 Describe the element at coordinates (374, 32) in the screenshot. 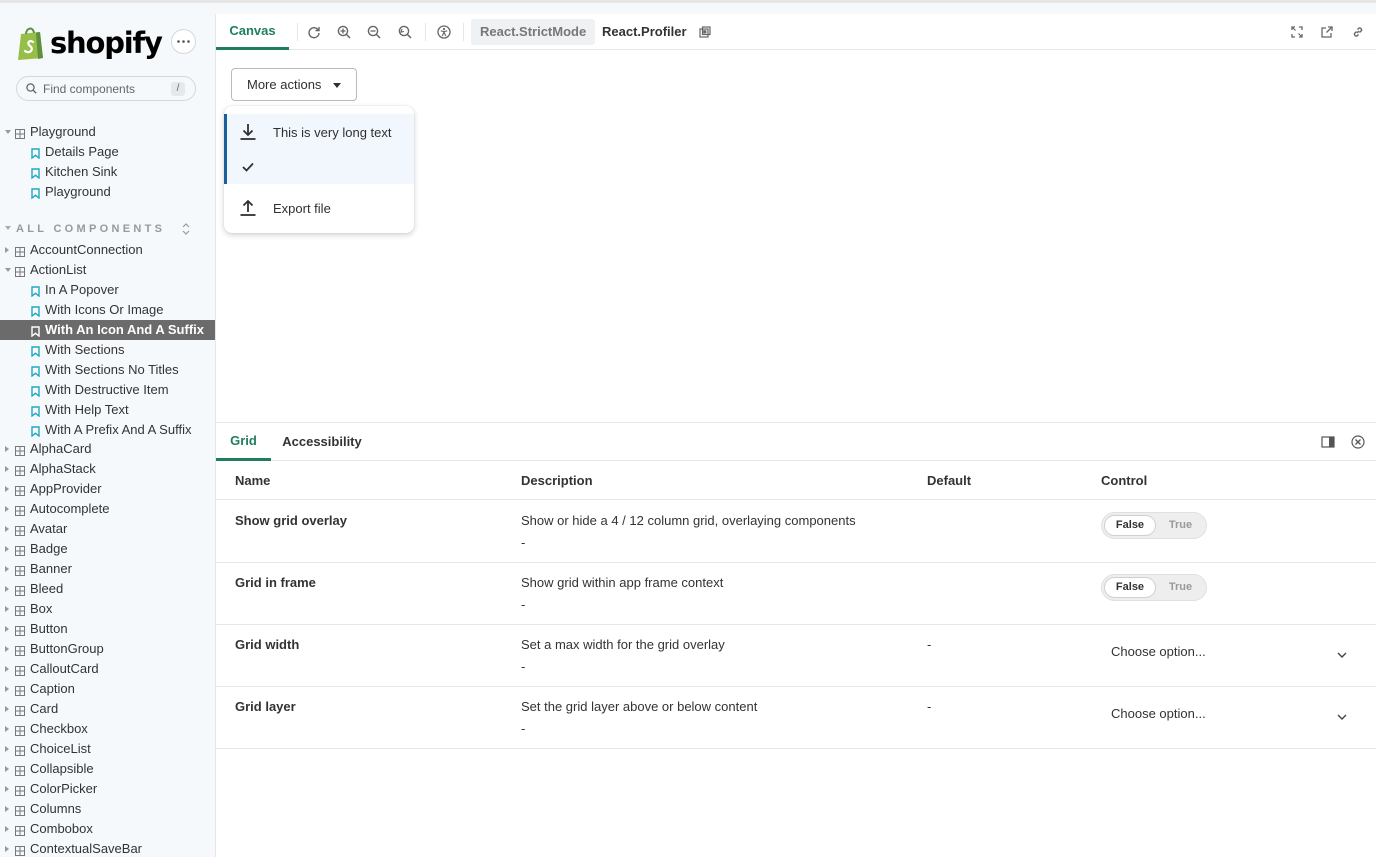

I see `zoom-out-icon` at that location.